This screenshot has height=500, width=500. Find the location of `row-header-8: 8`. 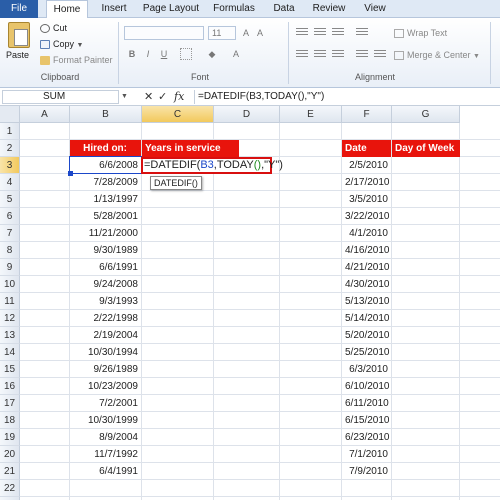

row-header-8: 8 is located at coordinates (10, 250).